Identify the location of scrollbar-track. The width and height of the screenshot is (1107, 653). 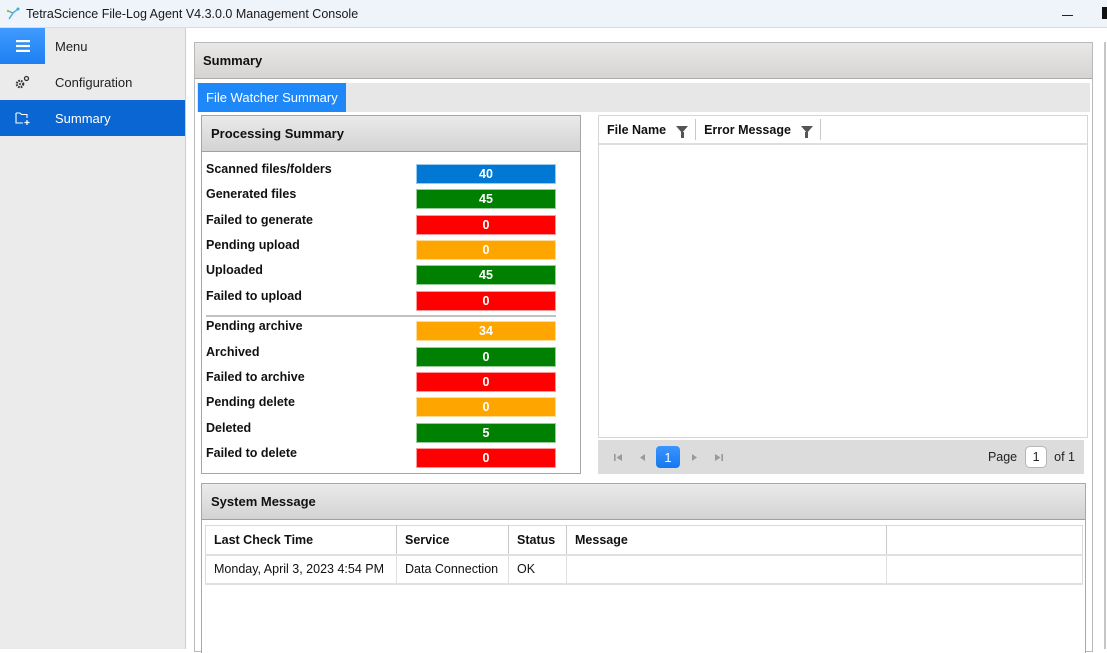
(1105, 345).